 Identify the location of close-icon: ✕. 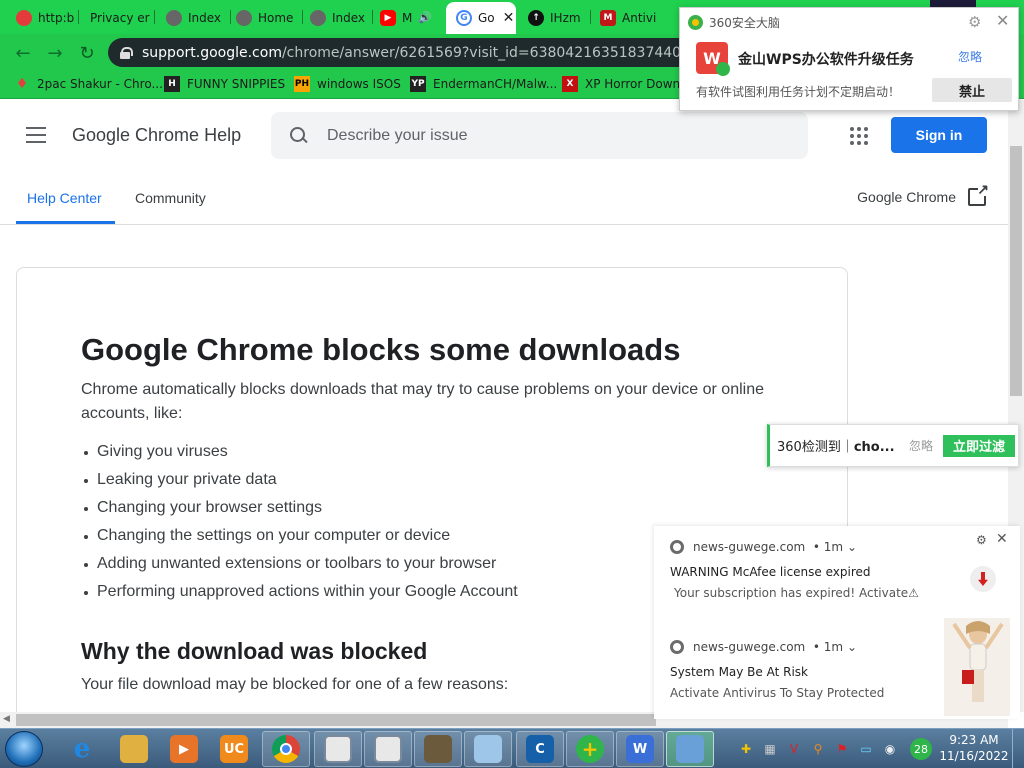
(1002, 20).